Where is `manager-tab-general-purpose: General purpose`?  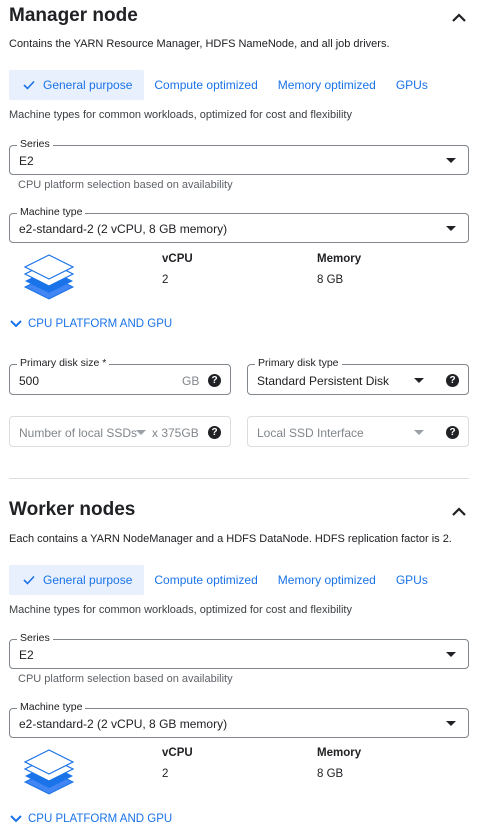
manager-tab-general-purpose: General purpose is located at coordinates (77, 85).